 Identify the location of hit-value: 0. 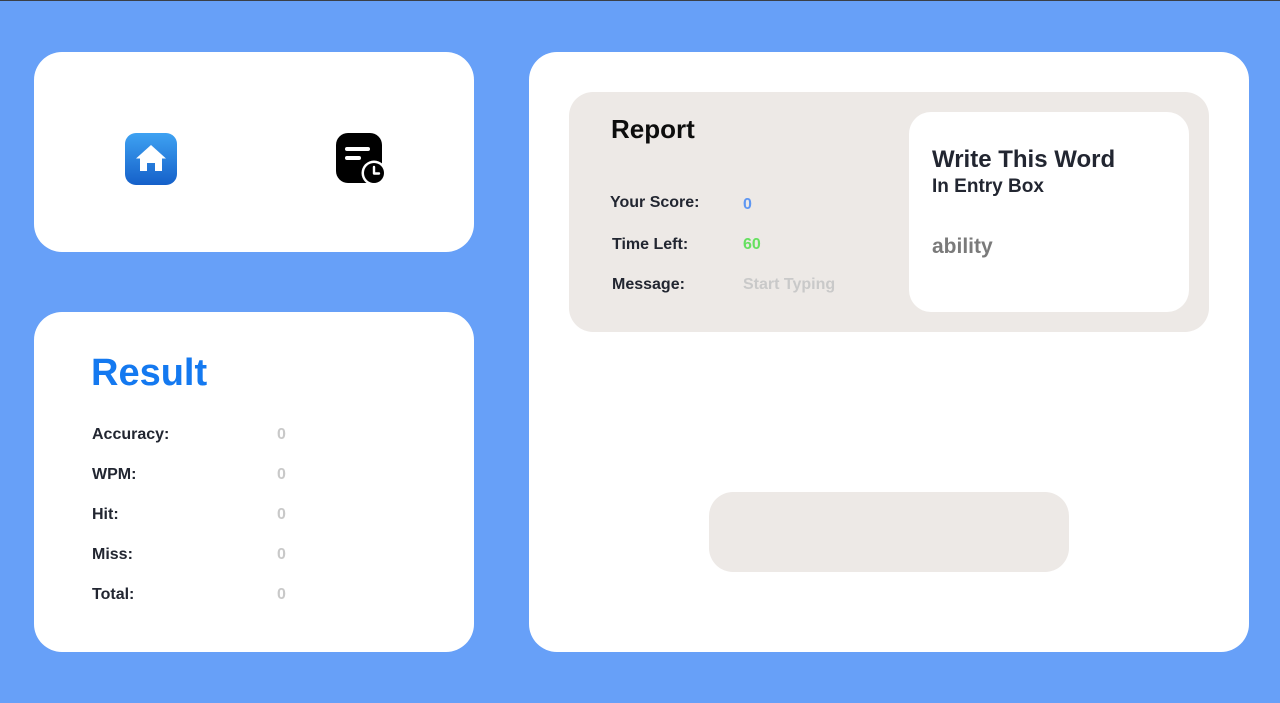
(281, 514).